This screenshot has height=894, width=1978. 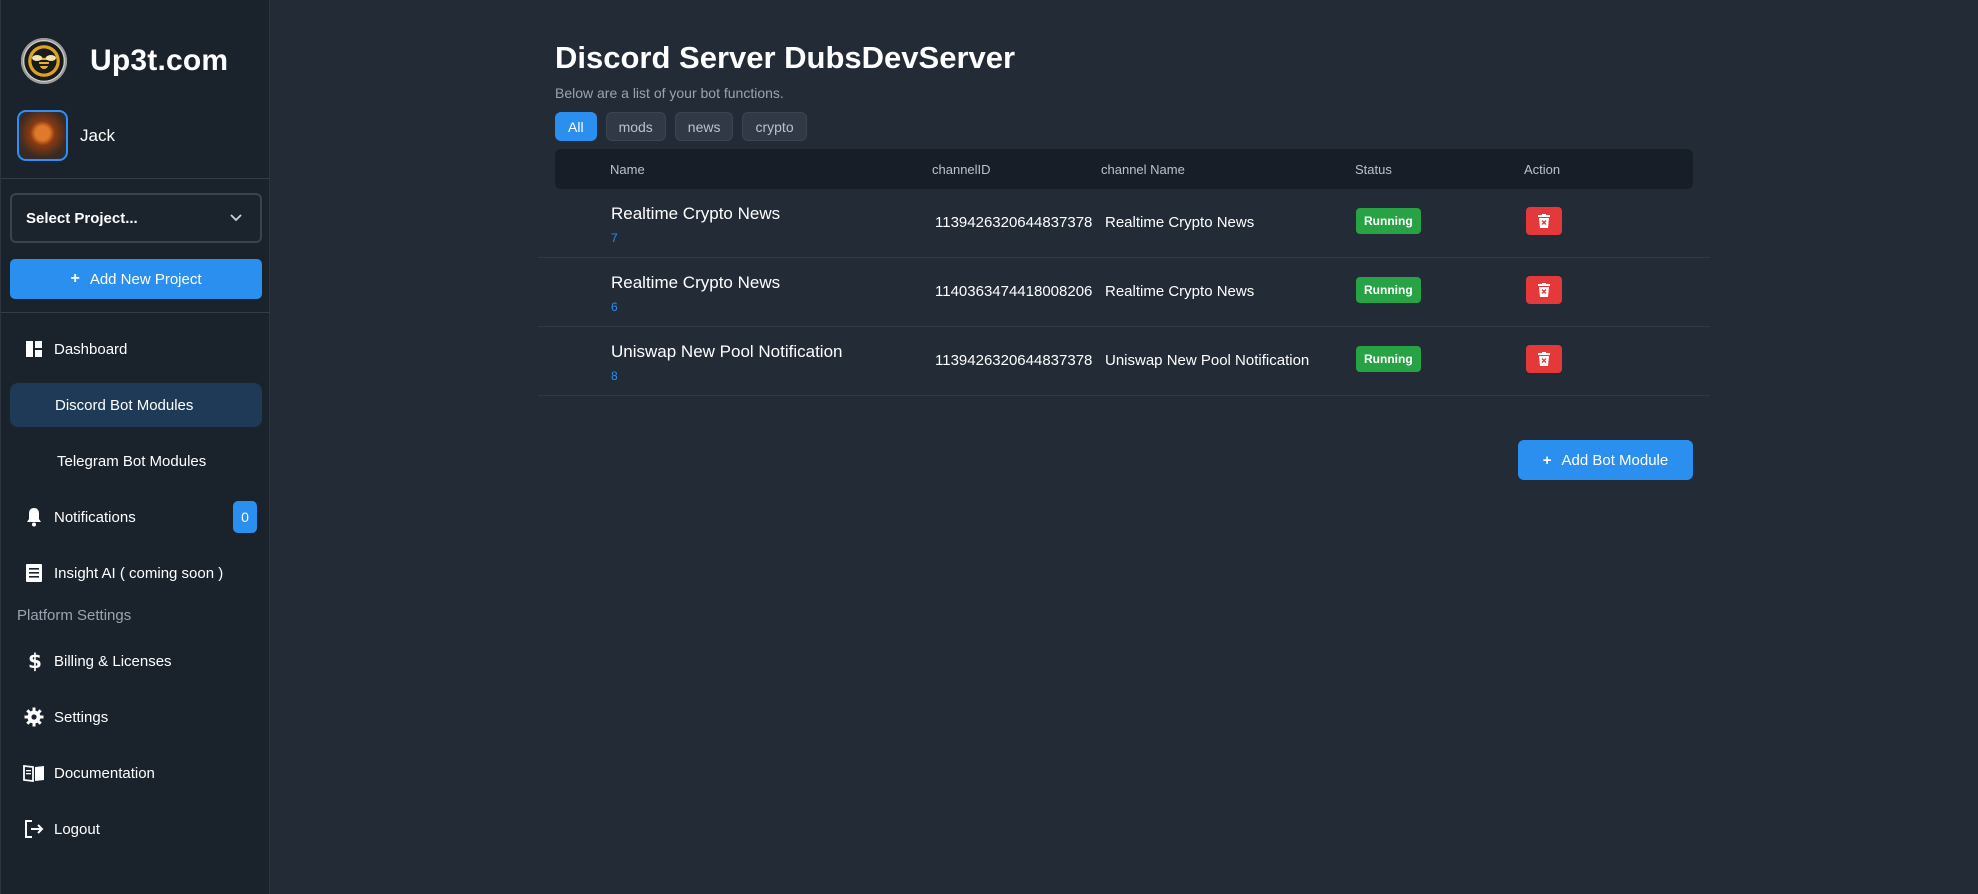 What do you see at coordinates (139, 573) in the screenshot?
I see `sidebar-item-label: Insight AI ( coming soon )` at bounding box center [139, 573].